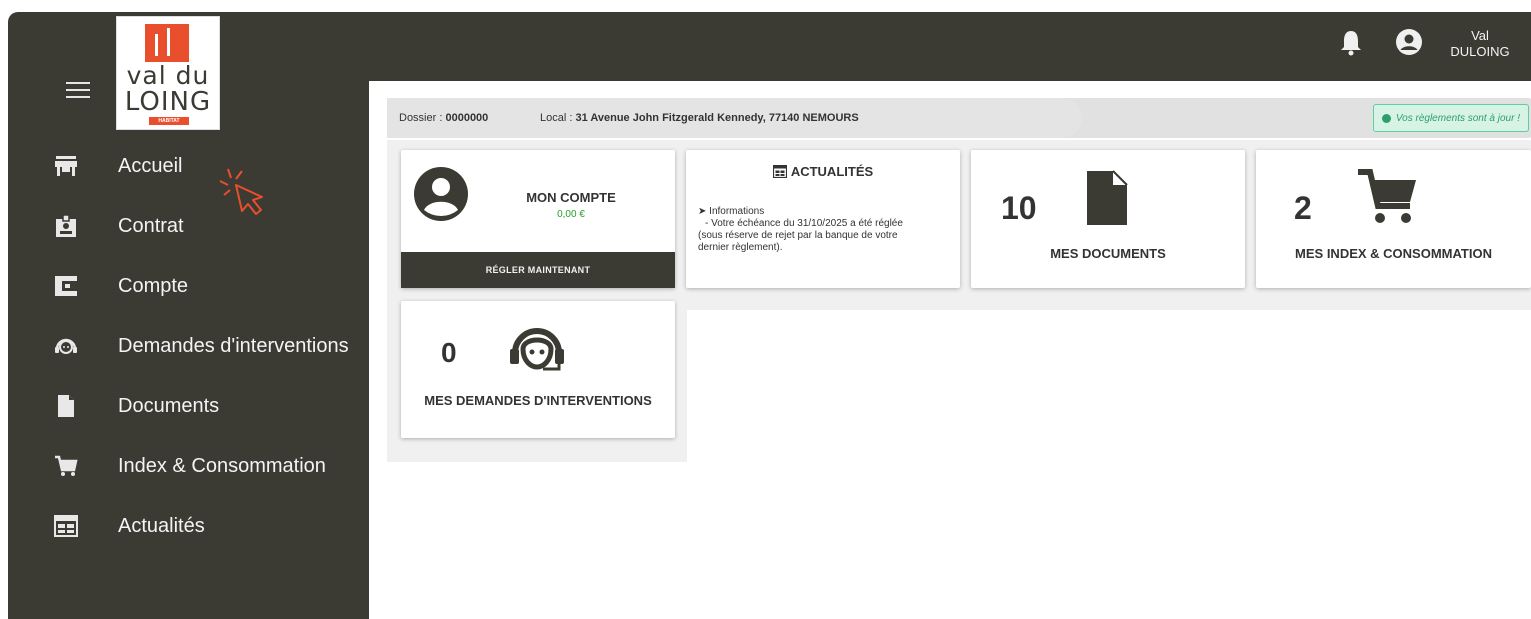 This screenshot has height=619, width=1531. I want to click on index-card: 2 MES INDEX & CONSOMMATION, so click(1393, 219).